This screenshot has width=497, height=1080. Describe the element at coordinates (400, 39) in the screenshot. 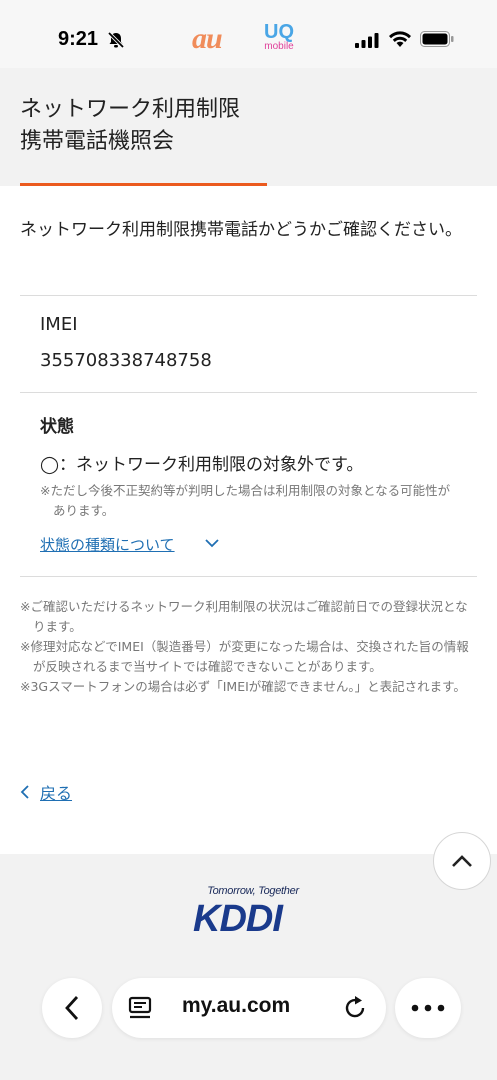

I see `wifi-icon` at that location.